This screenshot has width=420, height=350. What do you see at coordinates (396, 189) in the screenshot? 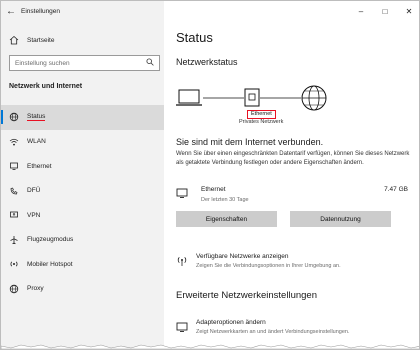
I see `usage-amount: 7.47 GB` at bounding box center [396, 189].